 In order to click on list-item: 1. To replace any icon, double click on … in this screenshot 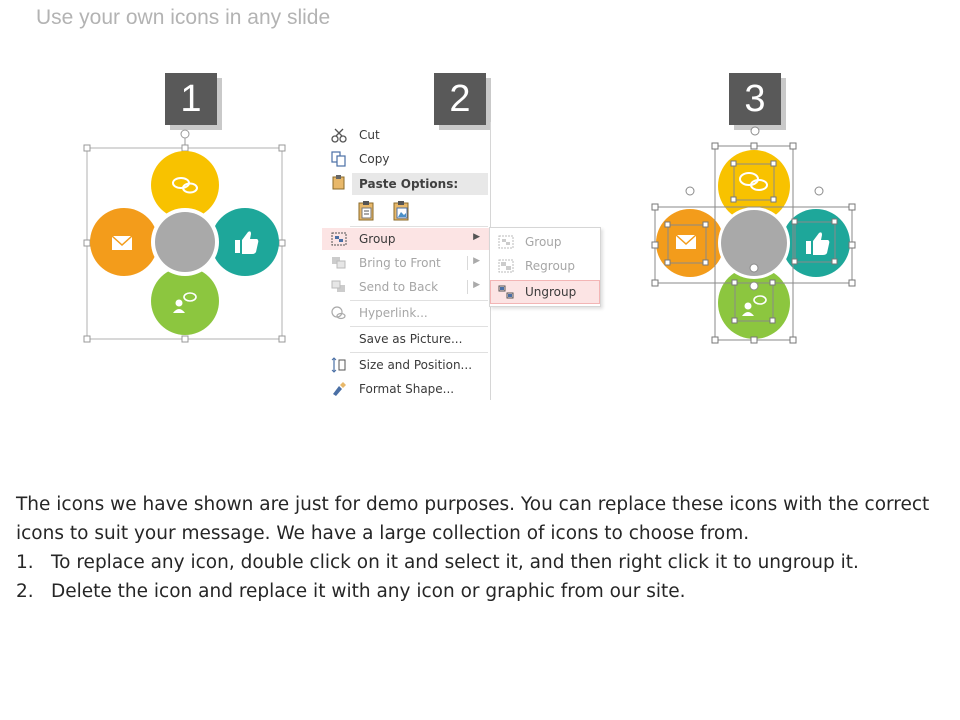, I will do `click(437, 562)`.